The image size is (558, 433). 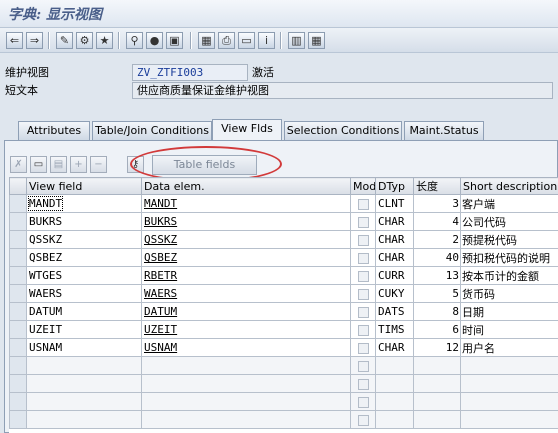 I want to click on table-row: DATUM DATUM DATS 8 日期, so click(x=283, y=311).